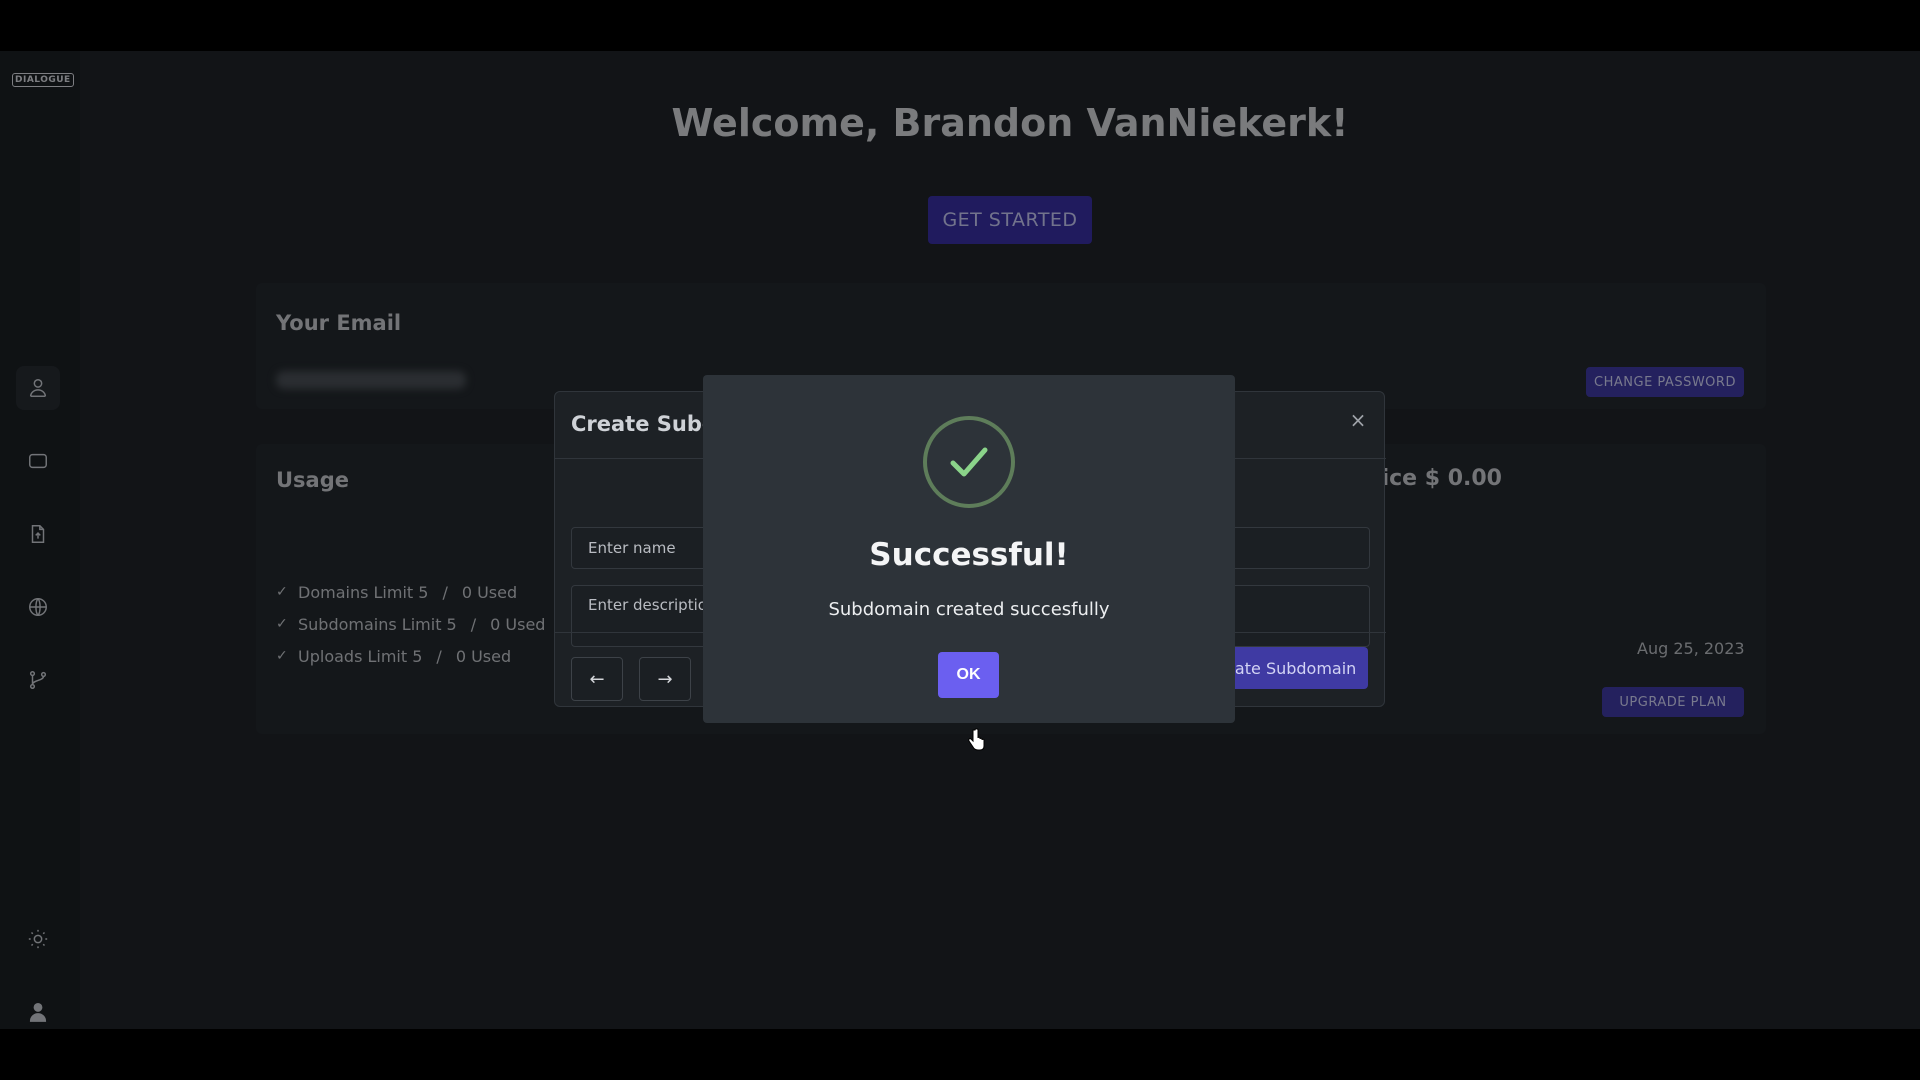 The height and width of the screenshot is (1080, 1920). I want to click on pointer-cursor-icon, so click(976, 739).